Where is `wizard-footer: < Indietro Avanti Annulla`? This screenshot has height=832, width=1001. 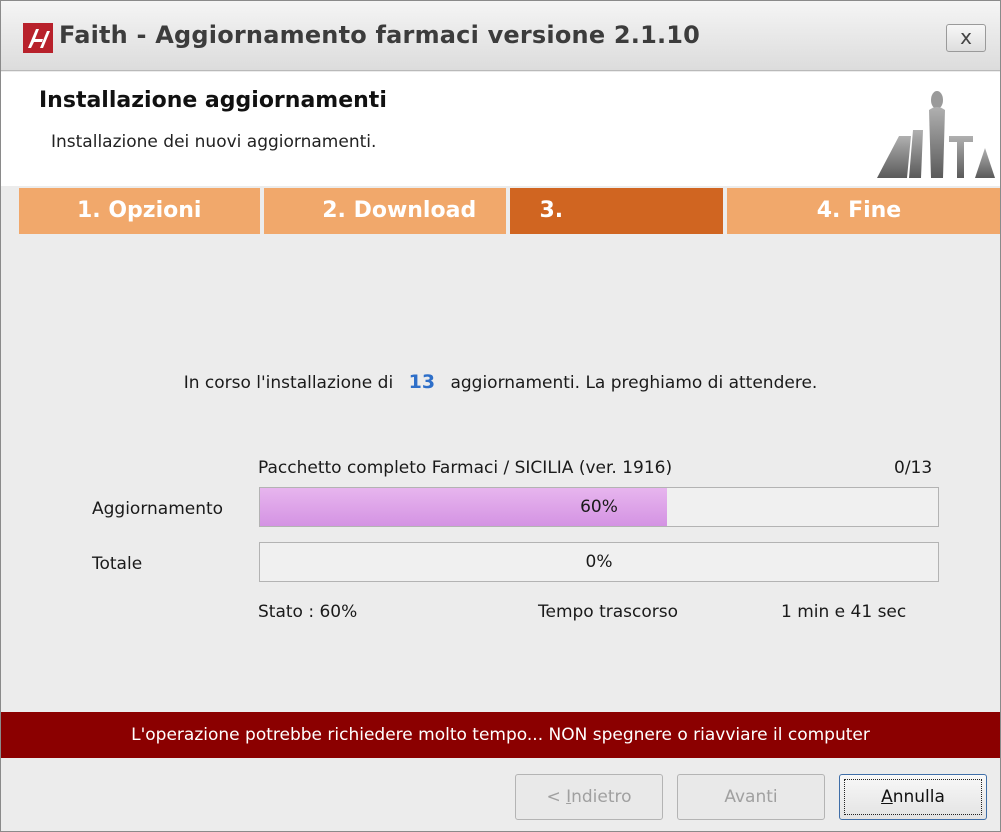 wizard-footer: < Indietro Avanti Annulla is located at coordinates (500, 794).